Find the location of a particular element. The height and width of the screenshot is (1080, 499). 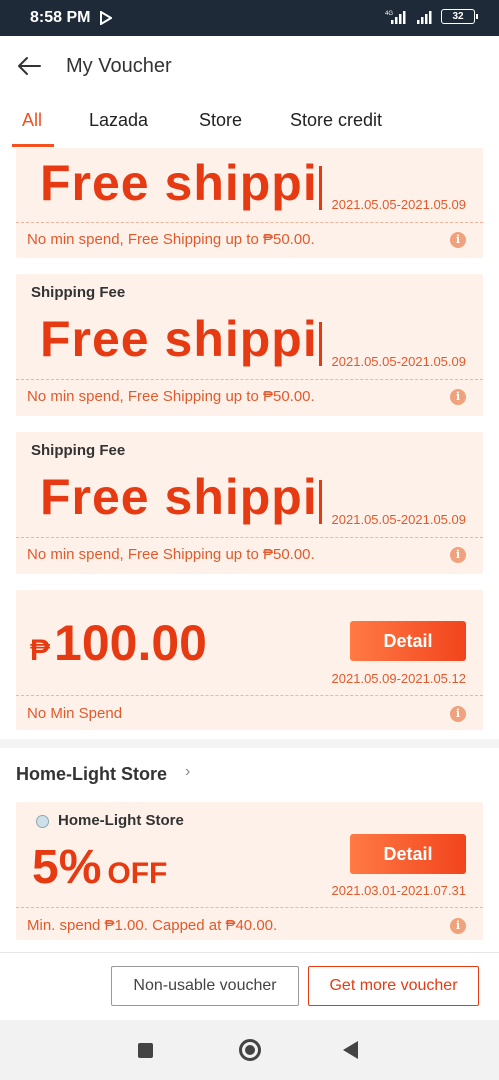

currency-symbol: ₱ is located at coordinates (40, 650).